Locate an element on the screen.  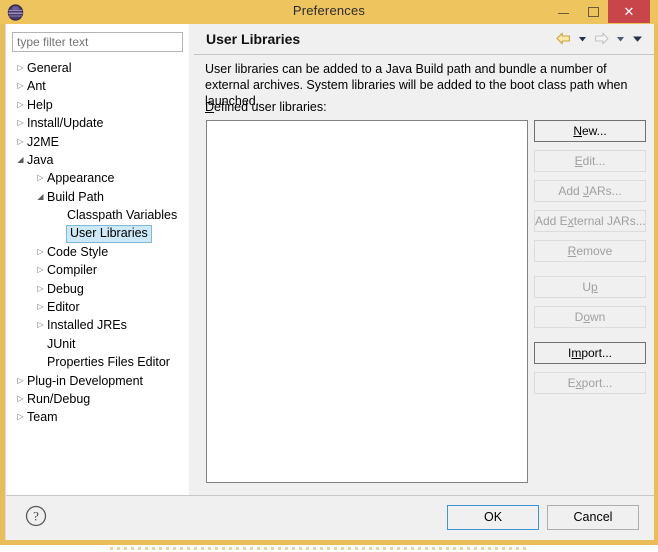
tree-item-label: JUnit is located at coordinates (61, 343).